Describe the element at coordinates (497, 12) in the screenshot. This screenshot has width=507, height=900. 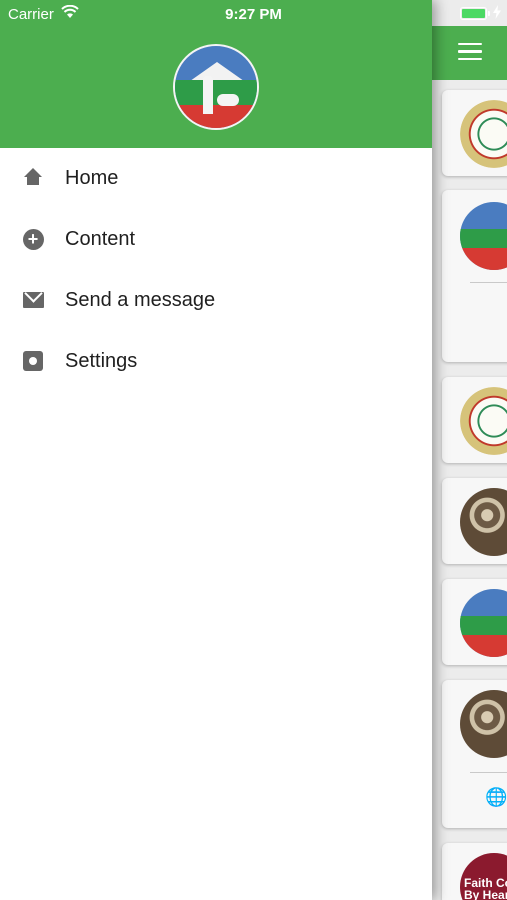
I see `charging-bolt-icon` at that location.